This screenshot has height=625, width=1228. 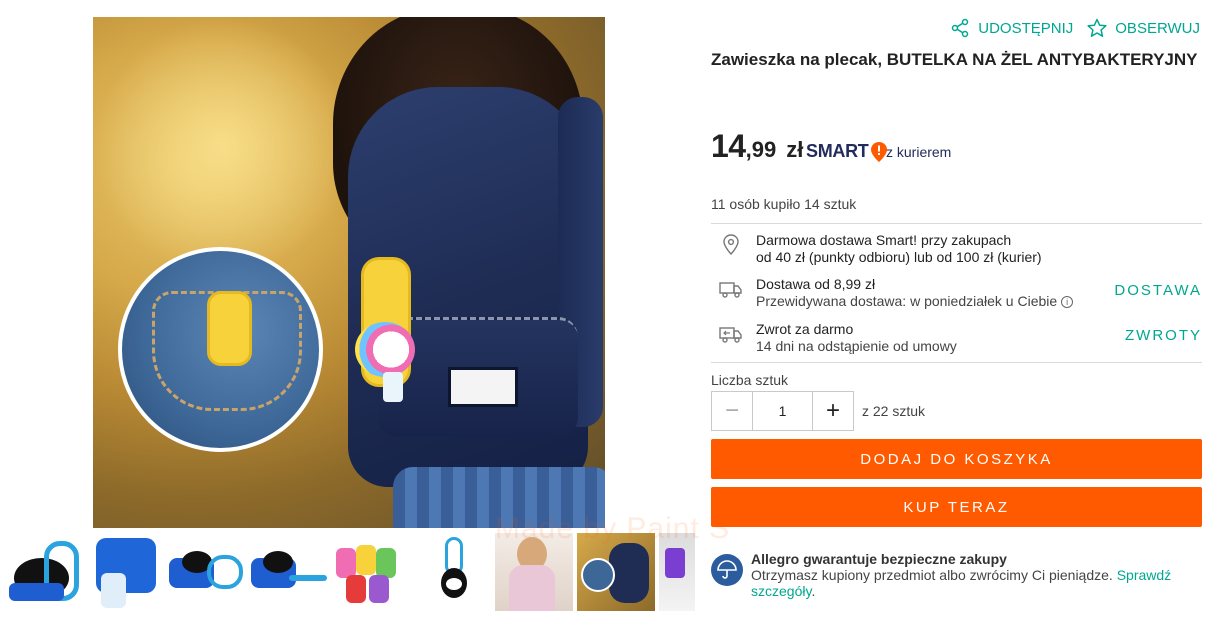 I want to click on smart-badge: SMART, so click(x=846, y=151).